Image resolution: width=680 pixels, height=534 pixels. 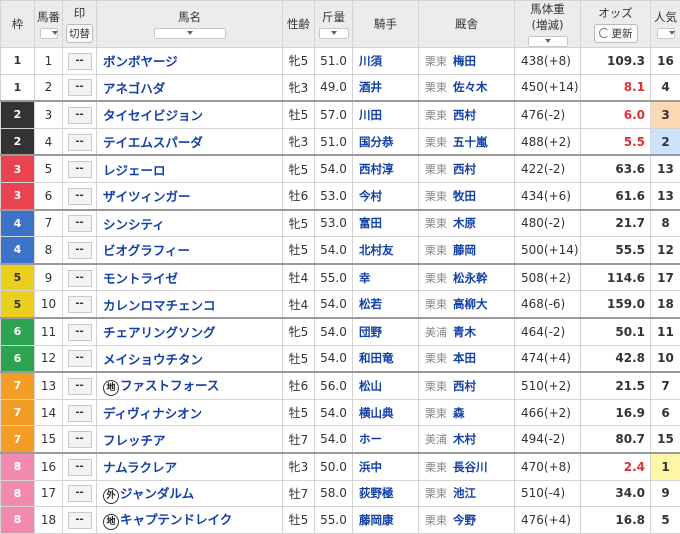 What do you see at coordinates (370, 87) in the screenshot?
I see `jockey-link: 酒井` at bounding box center [370, 87].